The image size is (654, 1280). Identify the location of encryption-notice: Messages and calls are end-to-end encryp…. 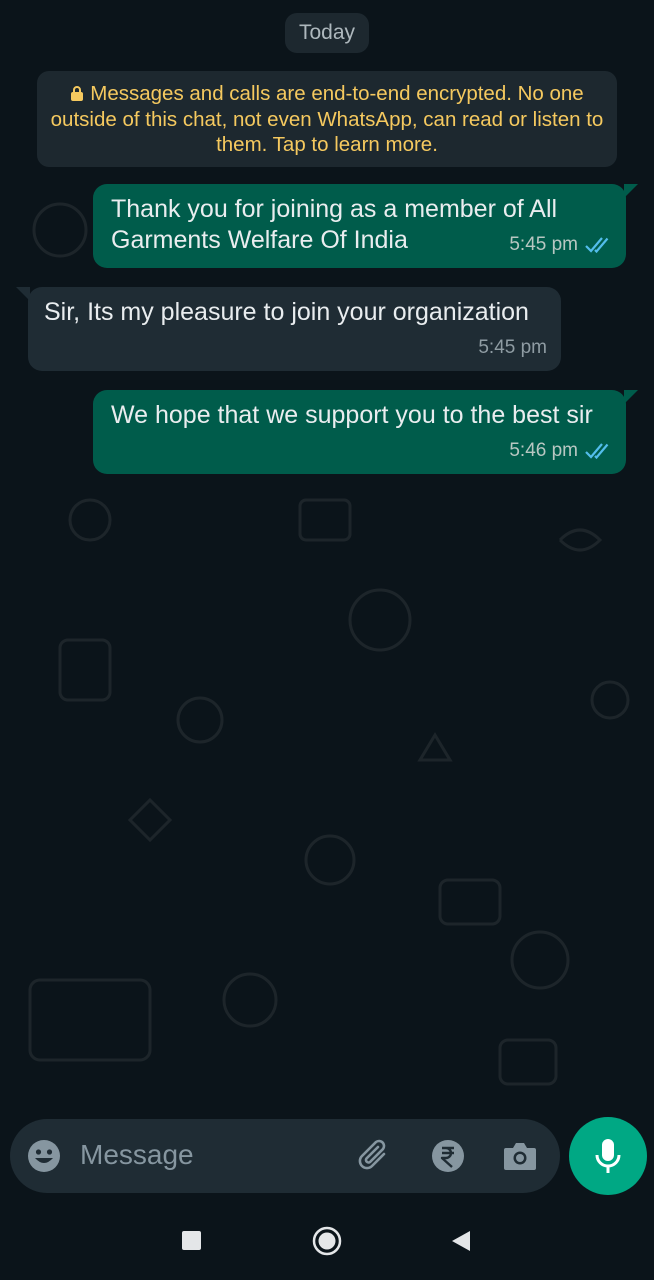
(327, 119).